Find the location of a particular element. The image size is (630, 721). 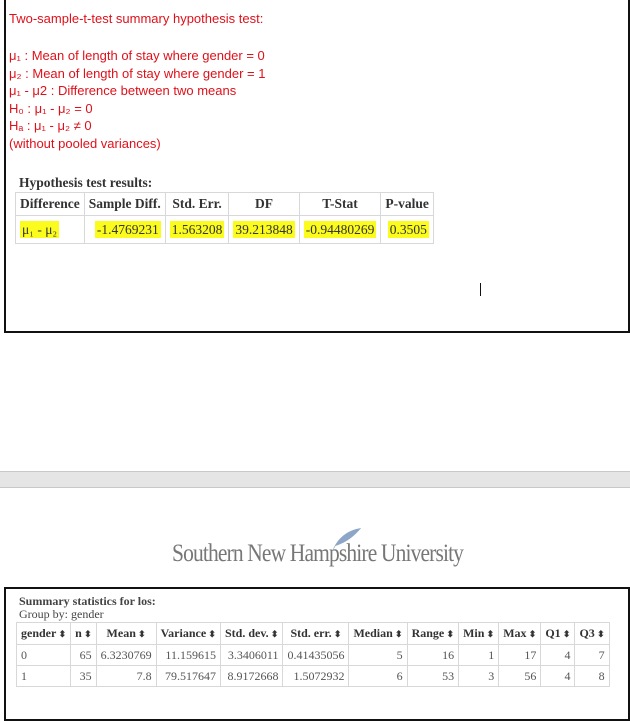

table-cell: -1.4769231 is located at coordinates (124, 229).